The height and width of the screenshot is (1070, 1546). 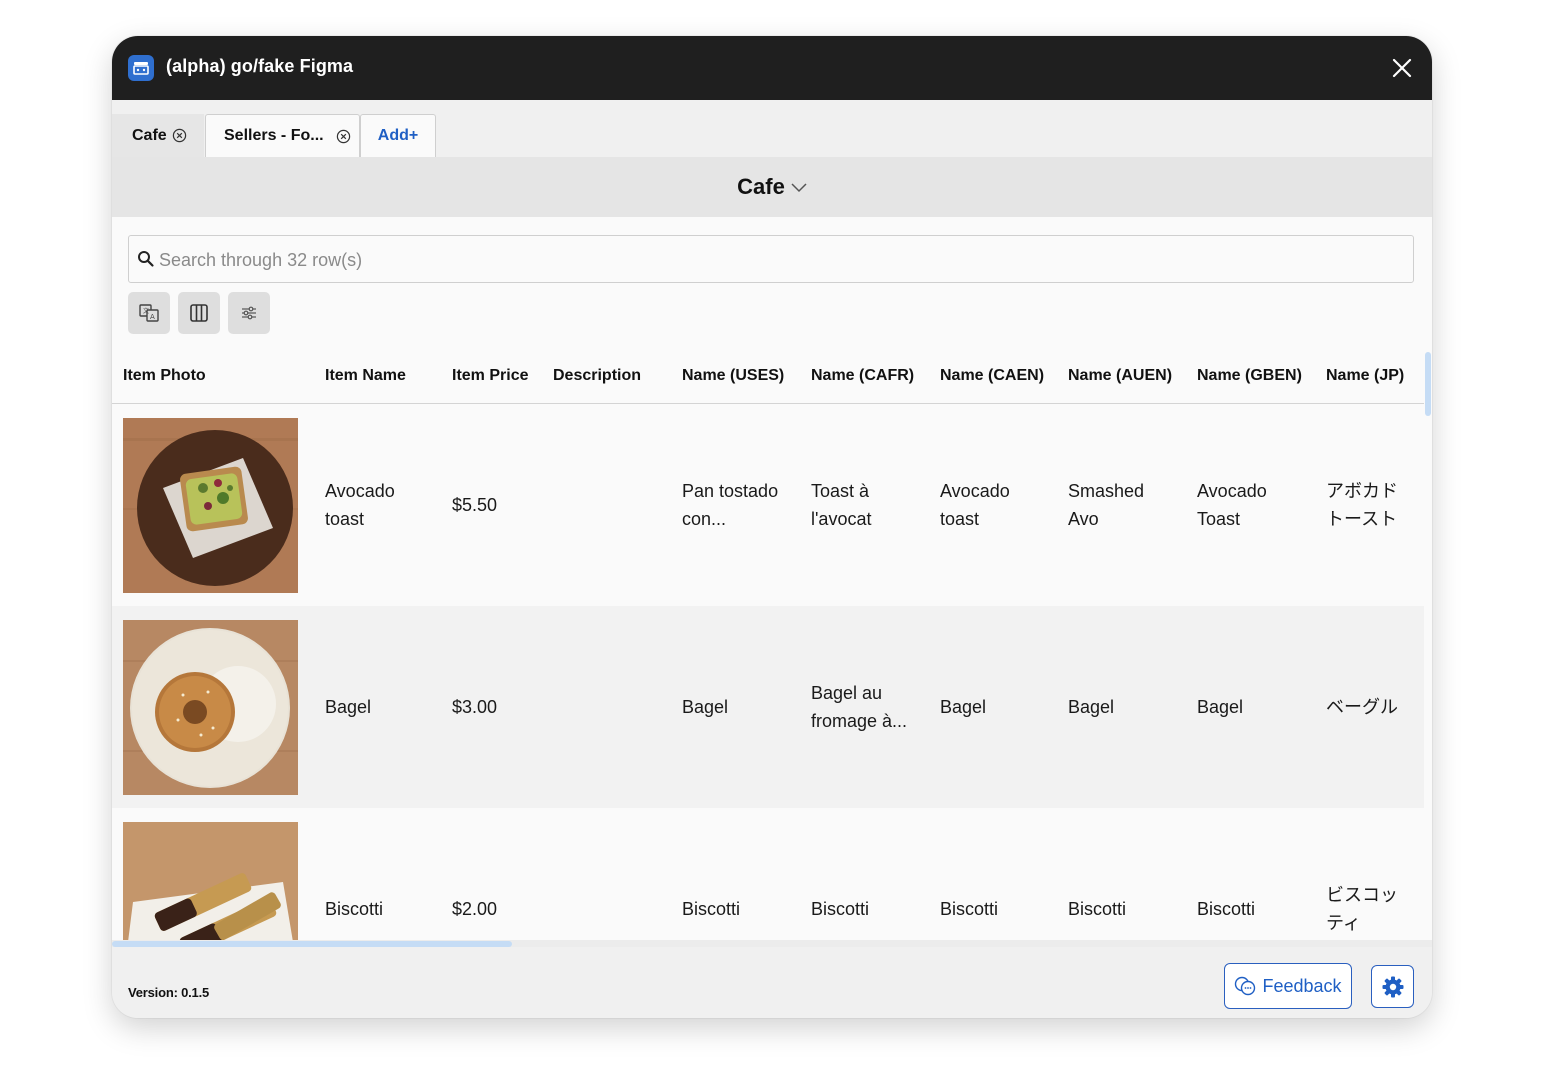 I want to click on item-price: $3.00, so click(x=475, y=707).